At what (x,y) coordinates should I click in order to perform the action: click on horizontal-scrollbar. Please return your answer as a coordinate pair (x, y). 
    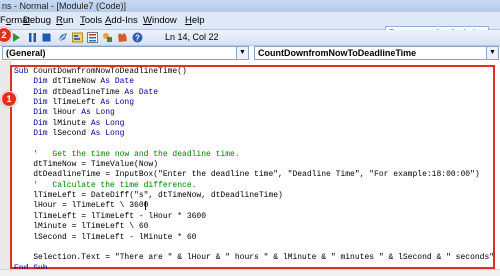
    Looking at the image, I should click on (250, 272).